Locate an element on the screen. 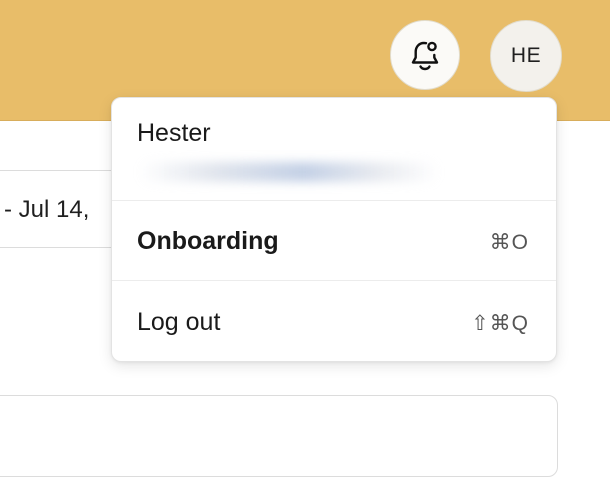 The height and width of the screenshot is (477, 610). menu-user-email-redacted is located at coordinates (289, 172).